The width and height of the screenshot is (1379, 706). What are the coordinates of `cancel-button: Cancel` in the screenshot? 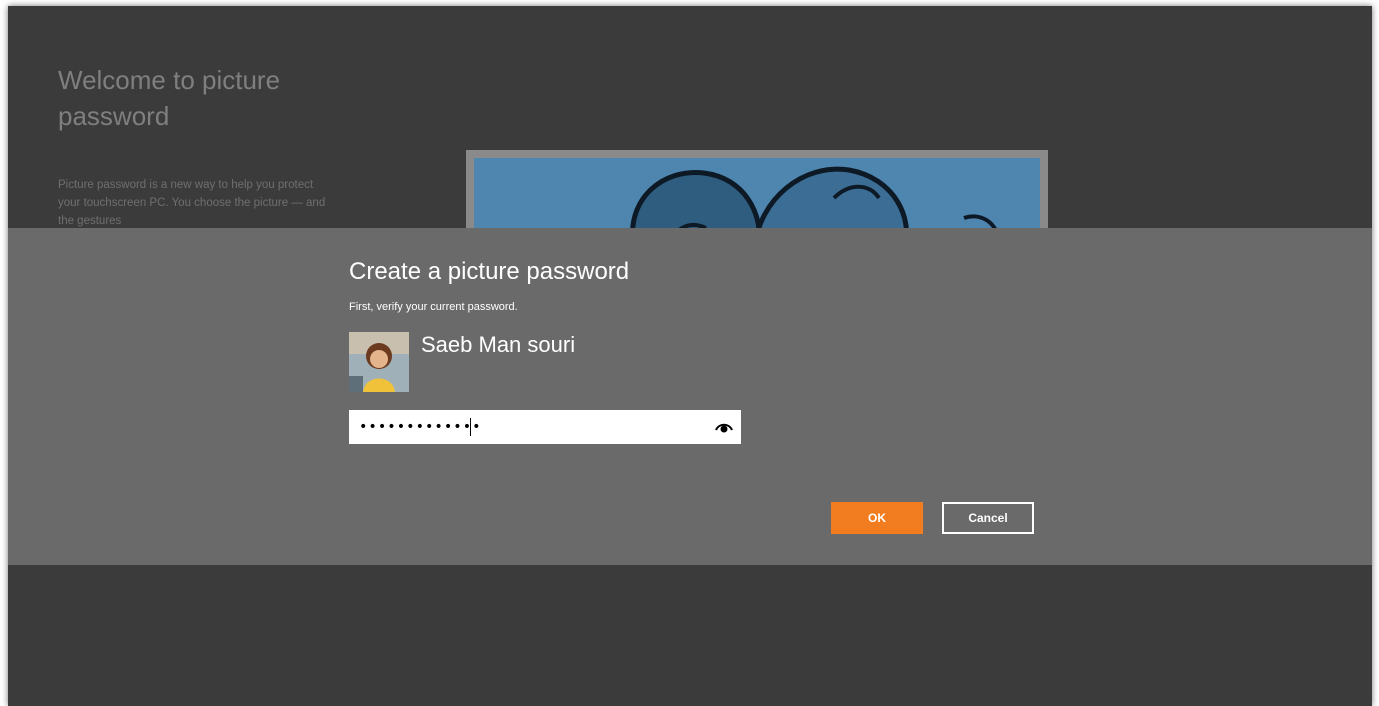 It's located at (988, 518).